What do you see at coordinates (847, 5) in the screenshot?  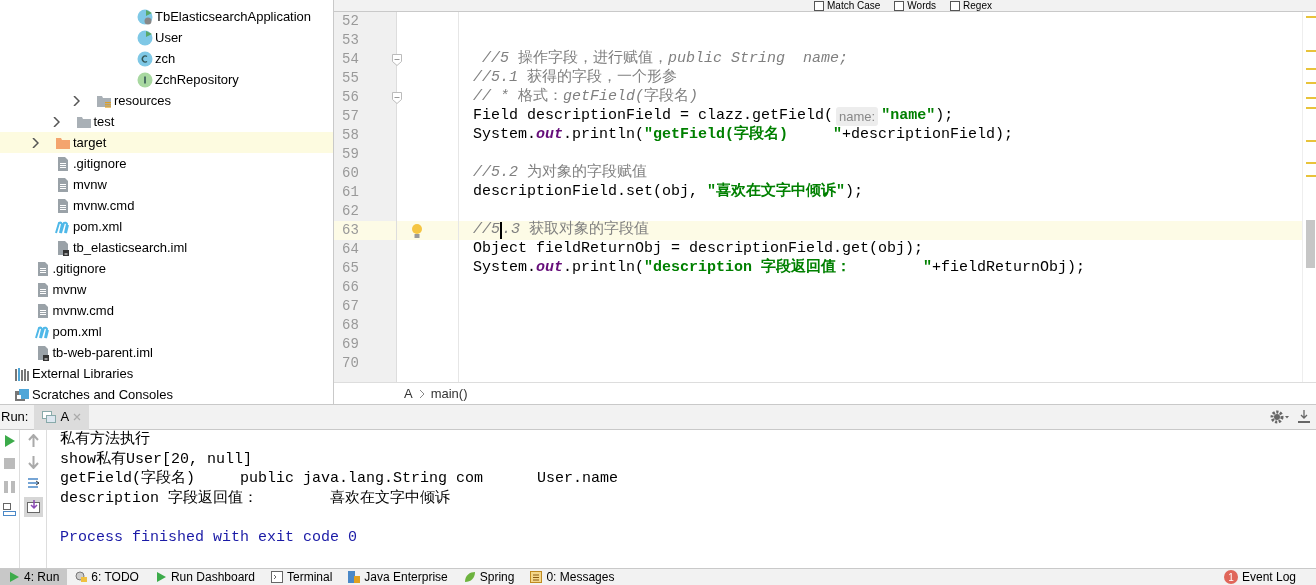 I see `option-checkbox: Match Case` at bounding box center [847, 5].